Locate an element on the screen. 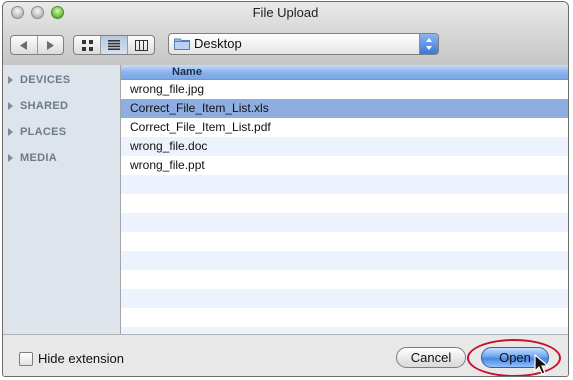  file-row: wrong_file.ppt is located at coordinates (344, 165).